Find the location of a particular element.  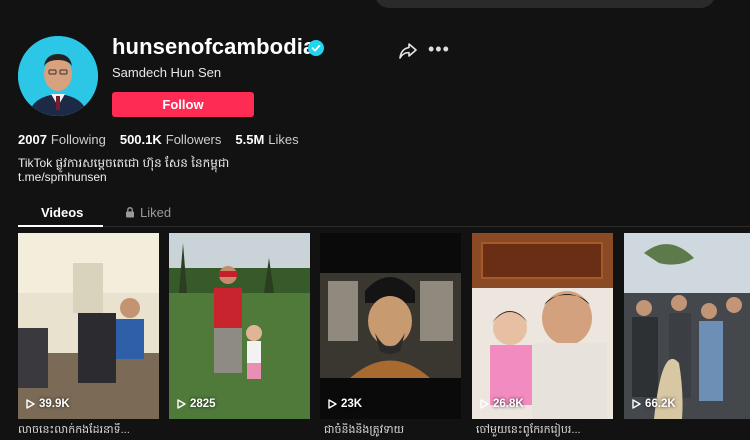

stat-value: 2007 is located at coordinates (32, 139).